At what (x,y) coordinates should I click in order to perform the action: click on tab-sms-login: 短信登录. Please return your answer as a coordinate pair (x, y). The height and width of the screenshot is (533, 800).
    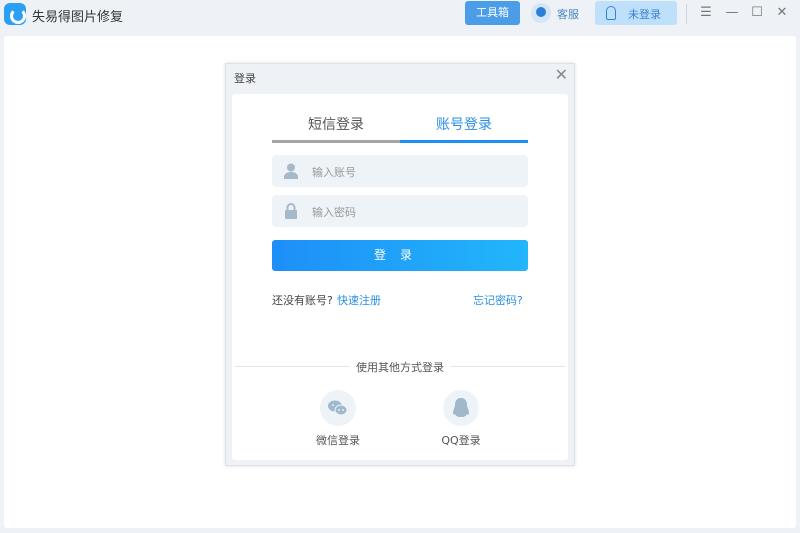
    Looking at the image, I should click on (336, 124).